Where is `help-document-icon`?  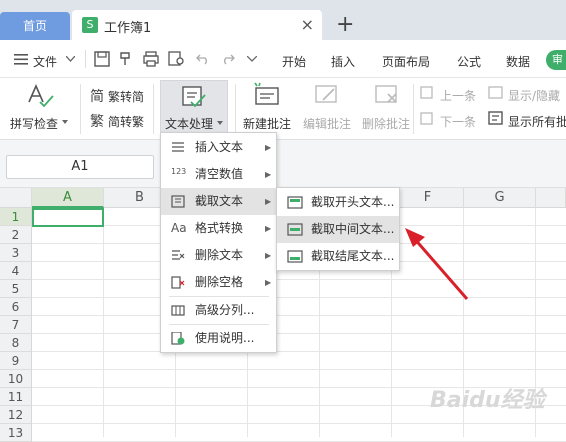
help-document-icon is located at coordinates (178, 338).